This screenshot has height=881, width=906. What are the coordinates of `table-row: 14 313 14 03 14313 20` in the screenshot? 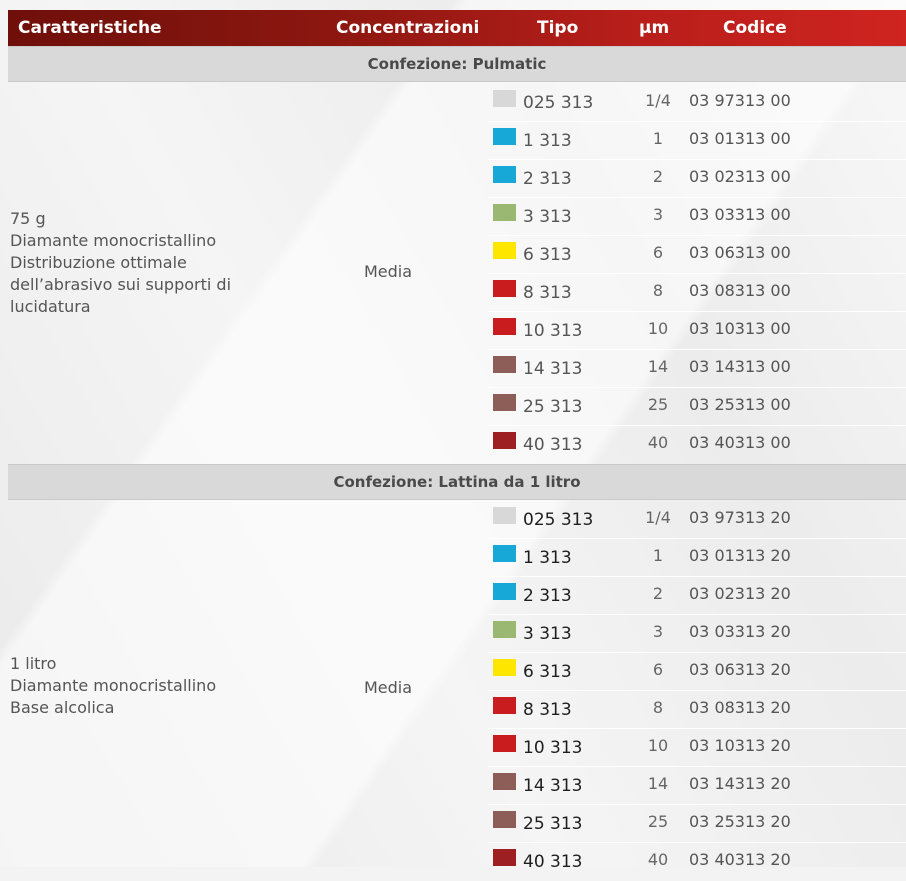 It's located at (457, 786).